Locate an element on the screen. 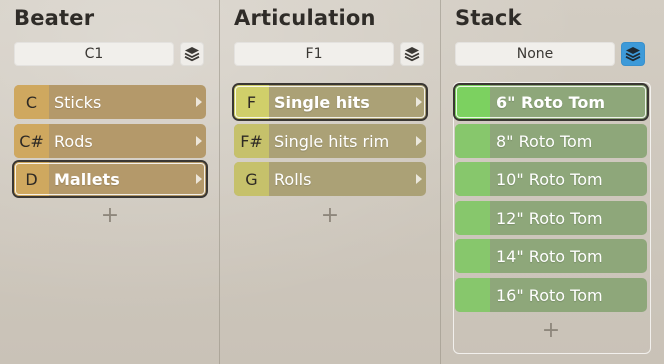 This screenshot has height=364, width=664. articulation-item-single-hits: F Single hits is located at coordinates (330, 102).